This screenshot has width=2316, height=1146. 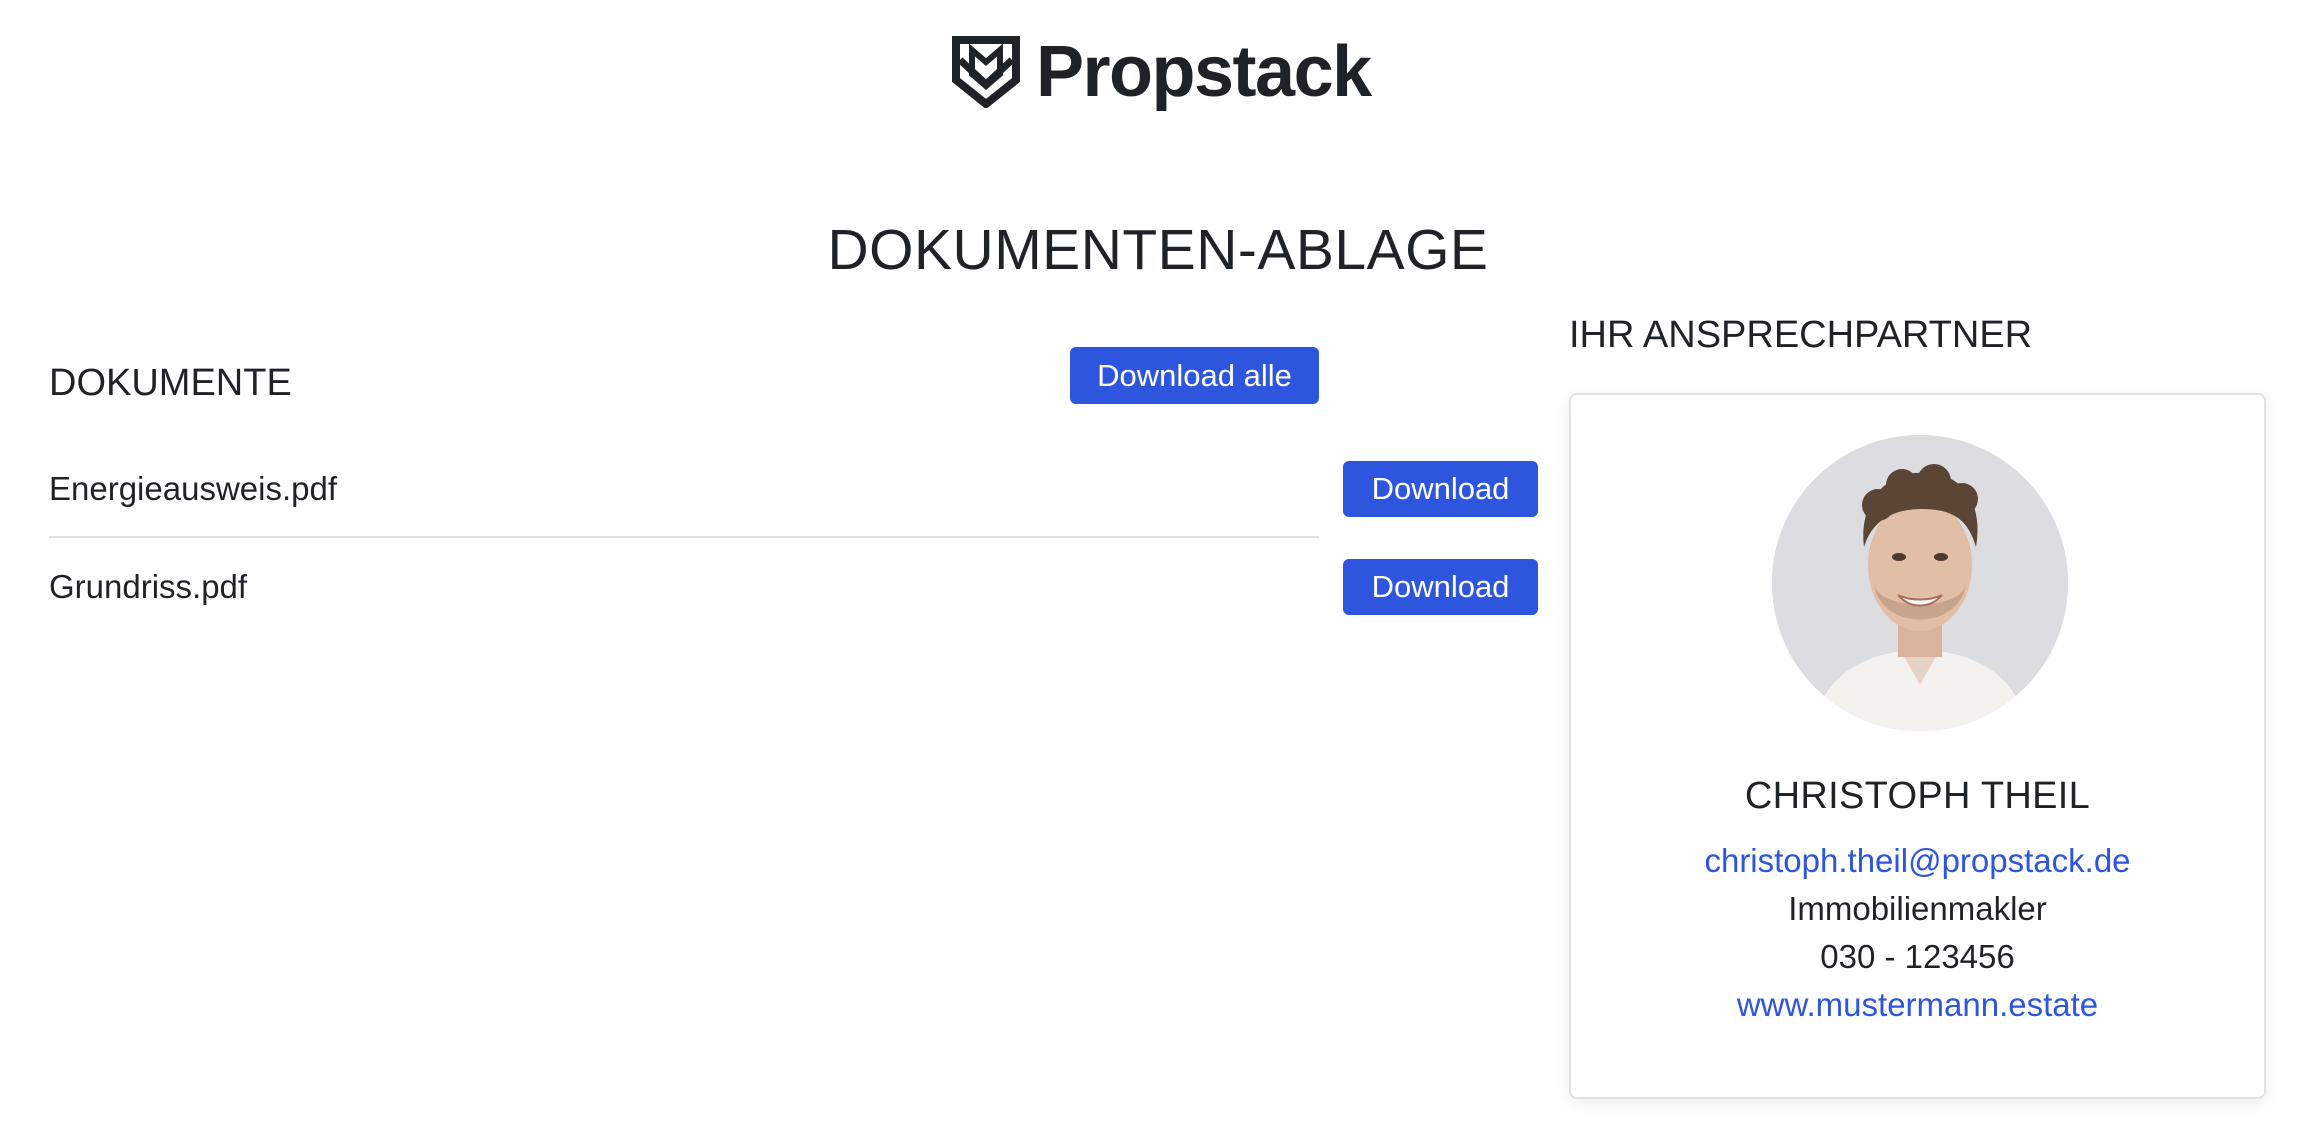 What do you see at coordinates (1194, 375) in the screenshot?
I see `download-all-button: Download alle` at bounding box center [1194, 375].